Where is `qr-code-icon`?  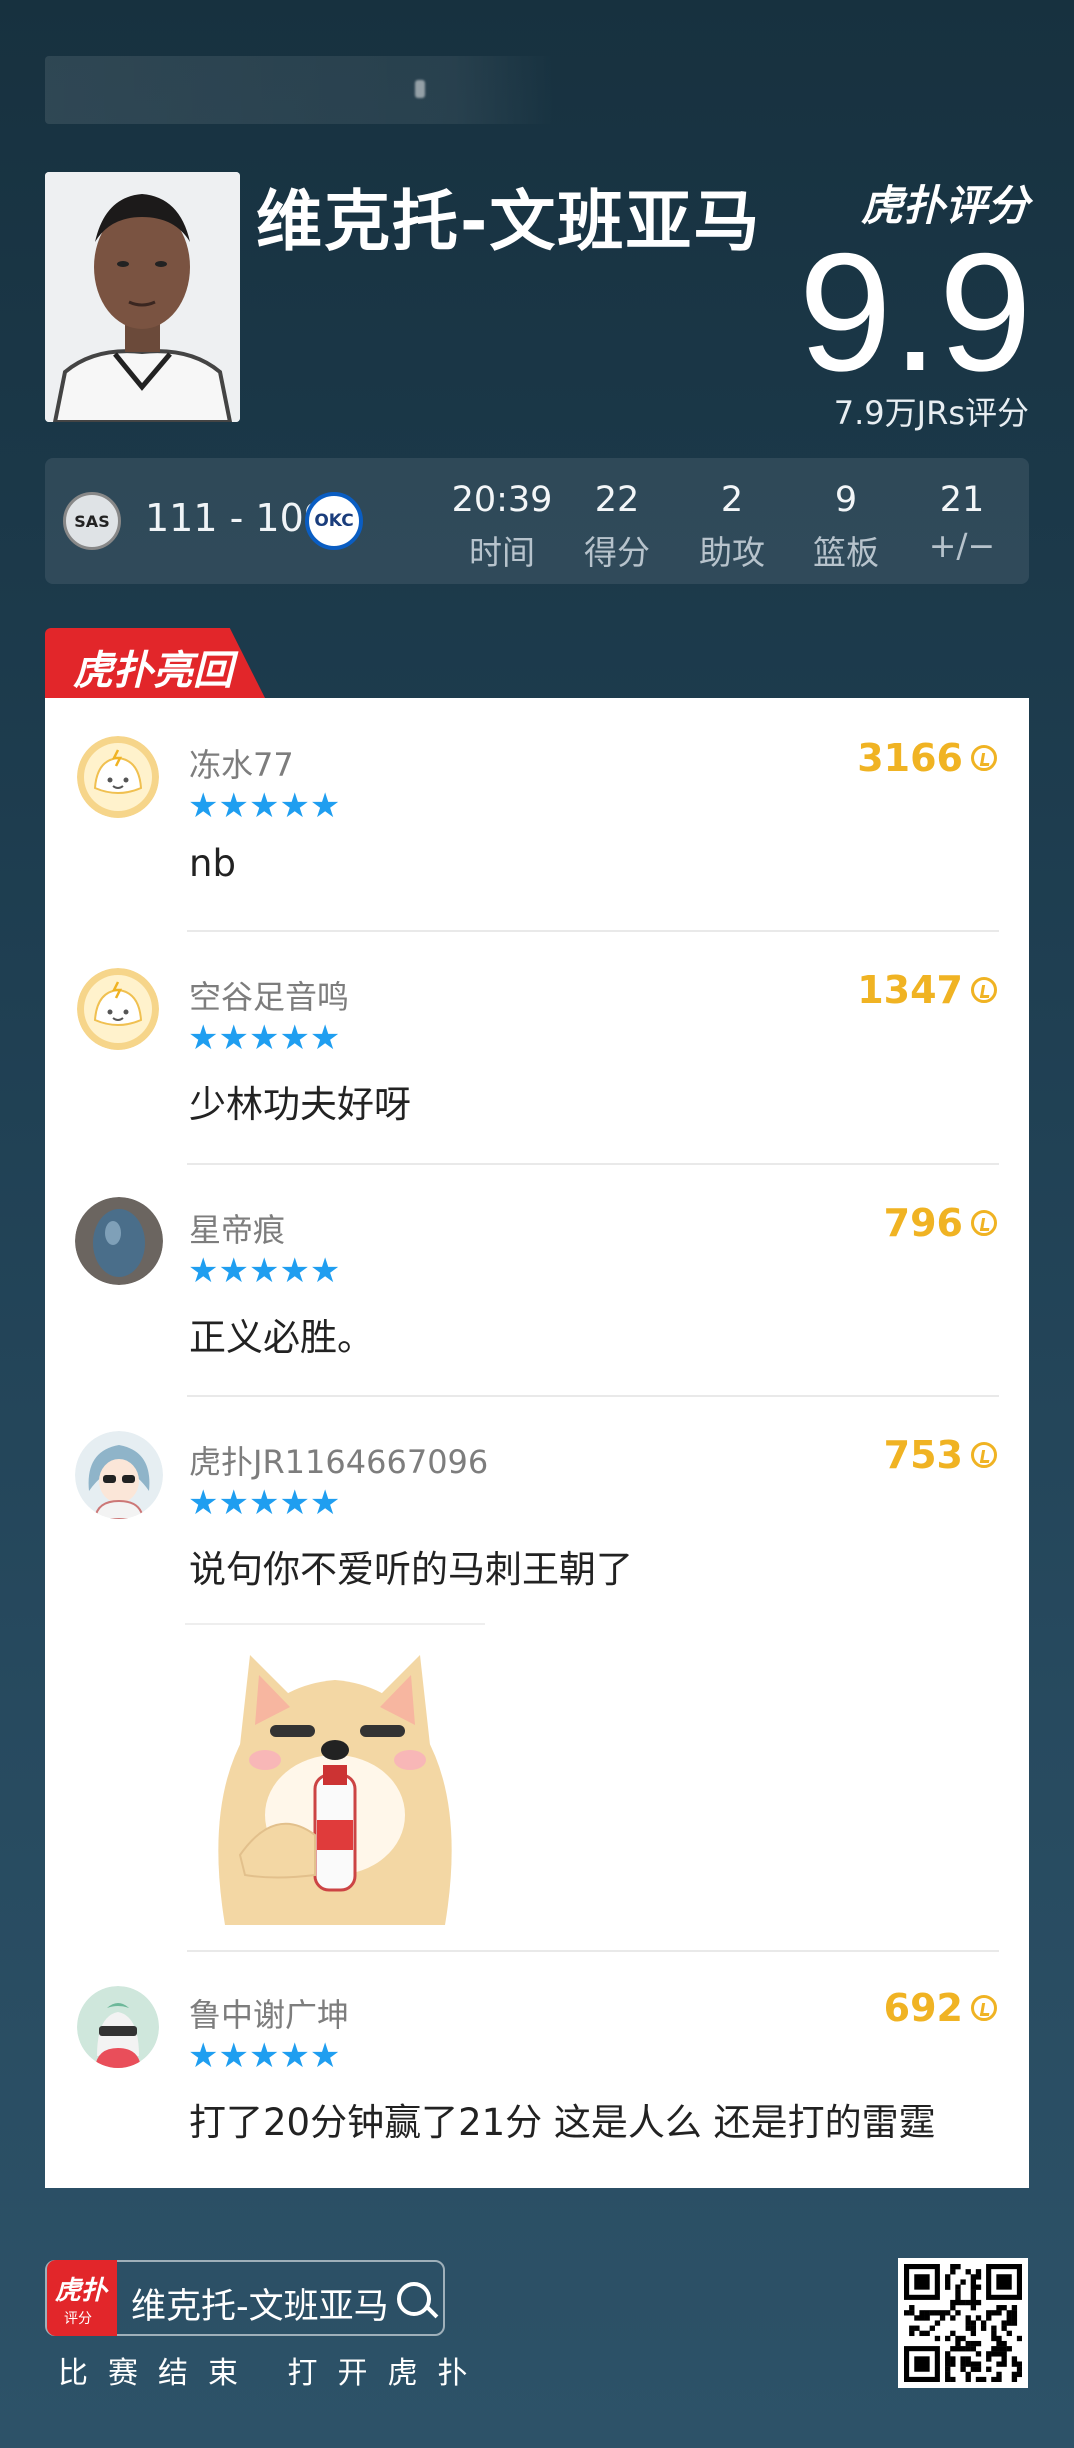 qr-code-icon is located at coordinates (963, 2323).